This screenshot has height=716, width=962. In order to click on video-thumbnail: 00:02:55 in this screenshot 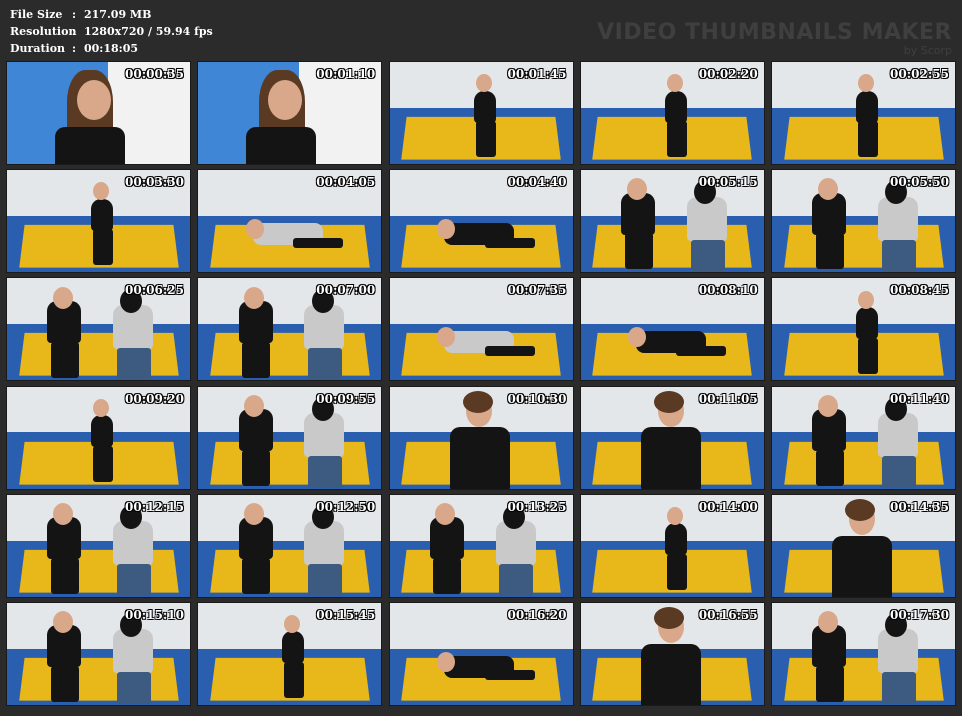, I will do `click(863, 113)`.